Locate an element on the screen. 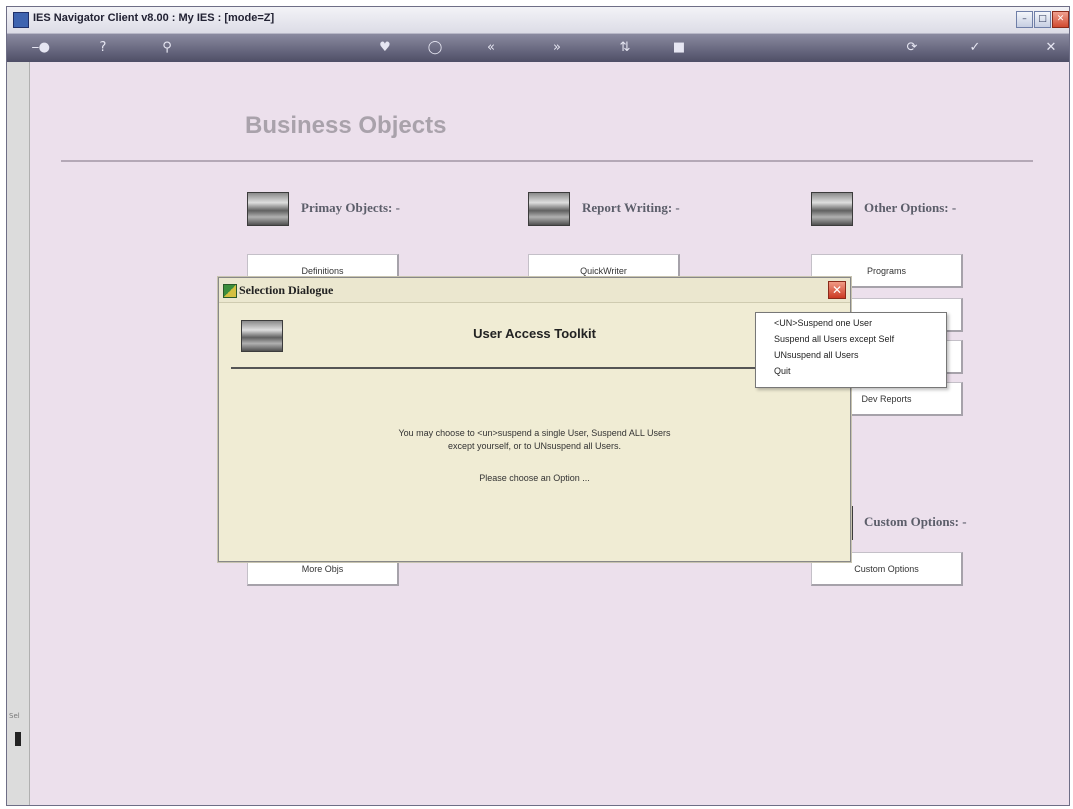 The width and height of the screenshot is (1073, 809). history-icon: ◯ is located at coordinates (435, 48).